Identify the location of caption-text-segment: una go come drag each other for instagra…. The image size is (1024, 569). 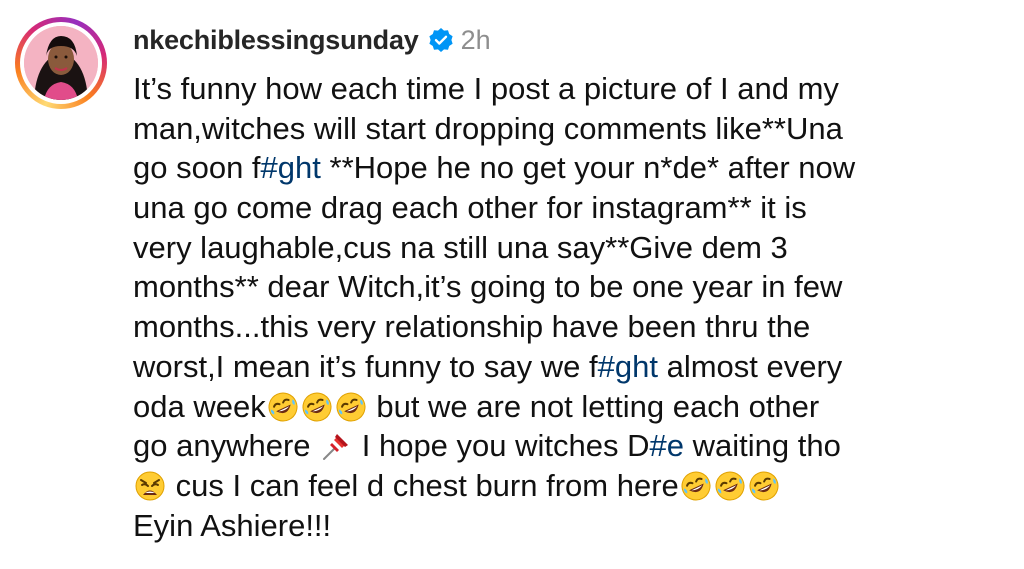
(470, 208).